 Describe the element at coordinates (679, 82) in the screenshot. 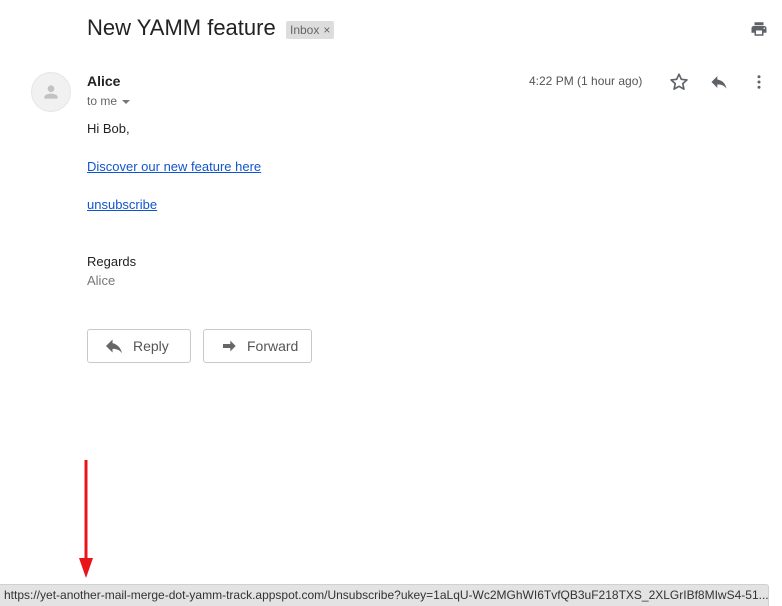

I see `star-icon` at that location.